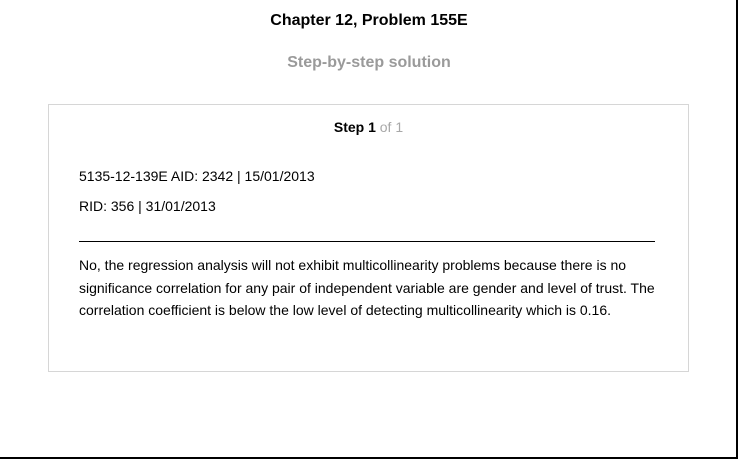  I want to click on divider, so click(367, 241).